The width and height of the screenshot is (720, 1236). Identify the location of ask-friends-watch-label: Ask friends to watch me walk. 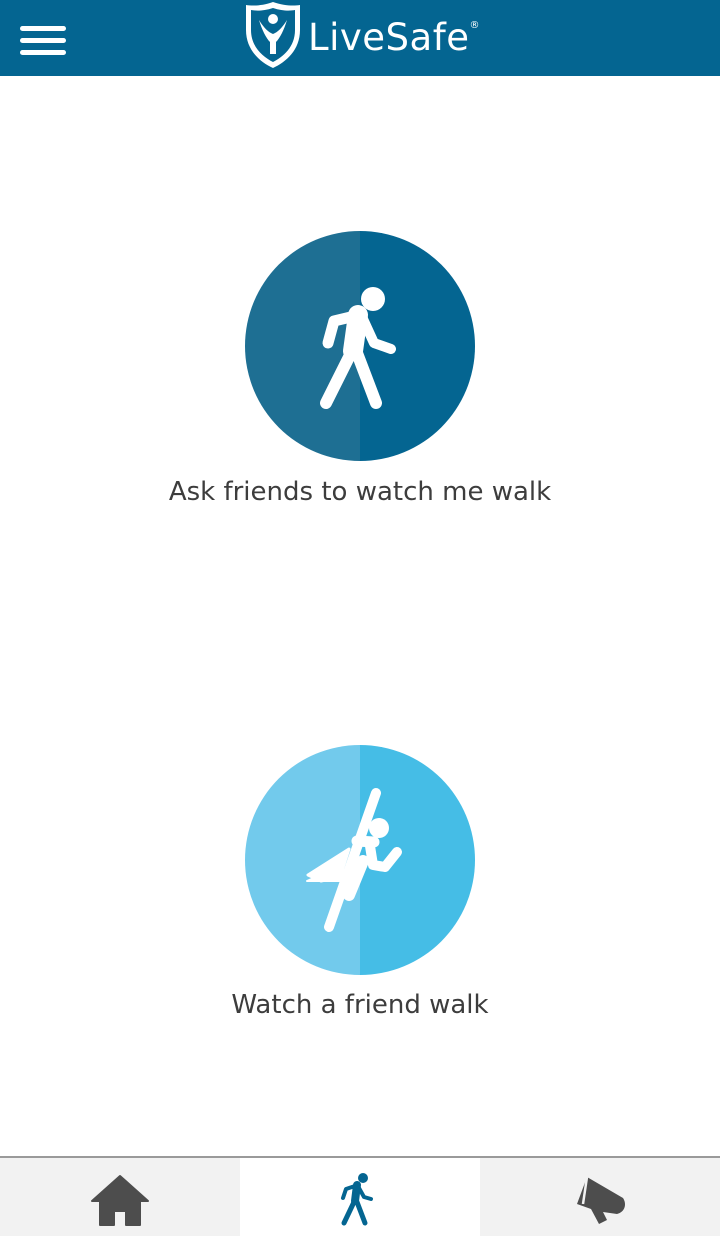
(360, 492).